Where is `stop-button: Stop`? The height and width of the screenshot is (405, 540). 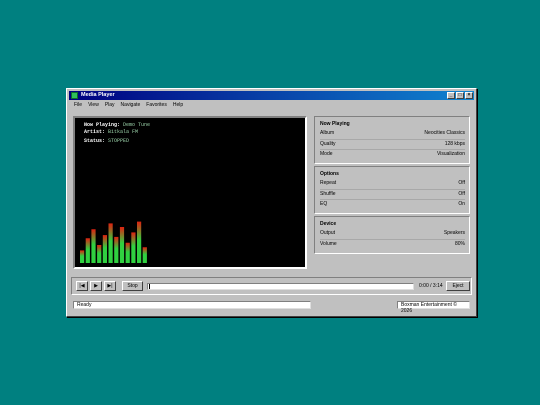
stop-button: Stop is located at coordinates (132, 286).